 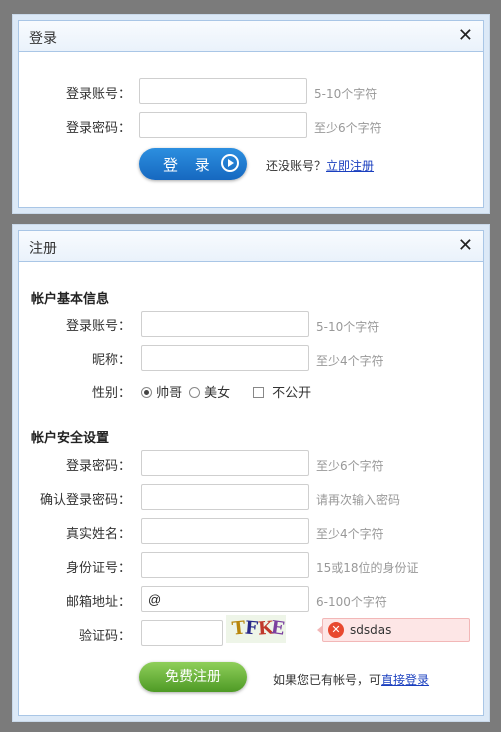 What do you see at coordinates (258, 392) in the screenshot?
I see `checkbox-icon` at bounding box center [258, 392].